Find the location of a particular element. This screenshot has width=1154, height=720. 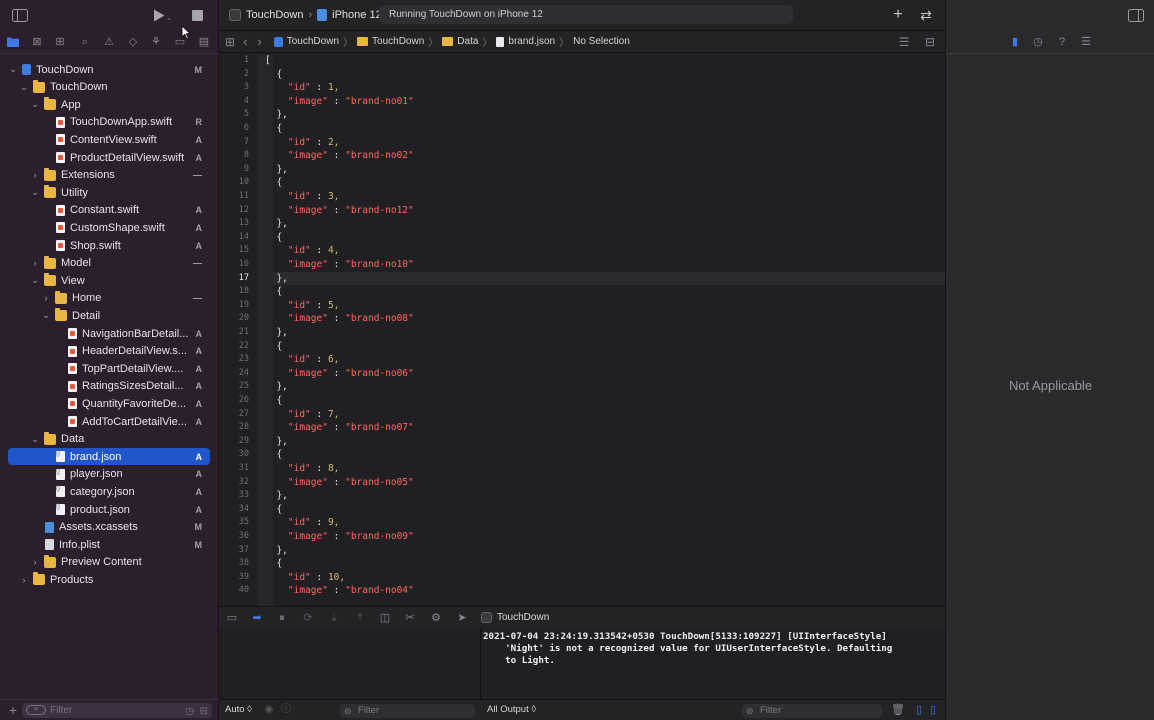

breadcrumb-data: Data is located at coordinates (460, 41).